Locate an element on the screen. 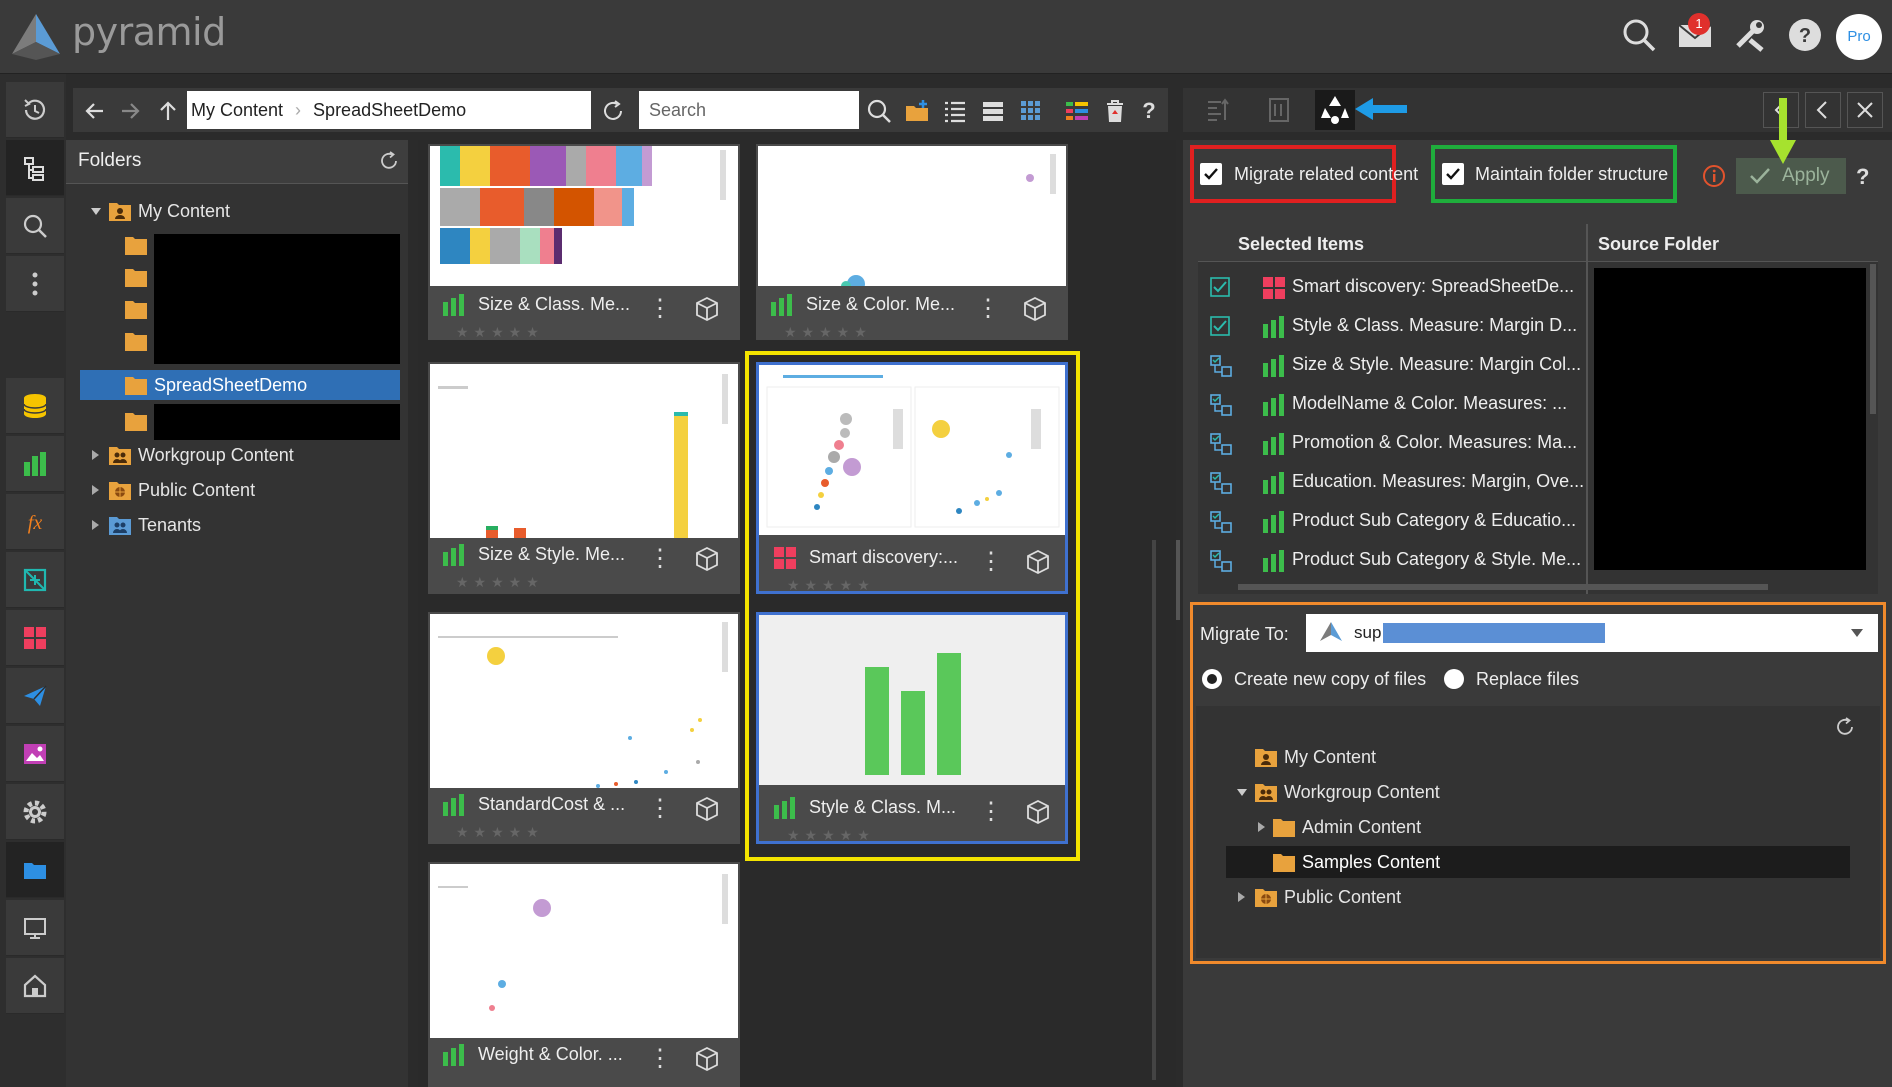 Image resolution: width=1892 pixels, height=1087 pixels. tree-item-spreadsheetdemo: SpreadSheetDemo is located at coordinates (230, 385).